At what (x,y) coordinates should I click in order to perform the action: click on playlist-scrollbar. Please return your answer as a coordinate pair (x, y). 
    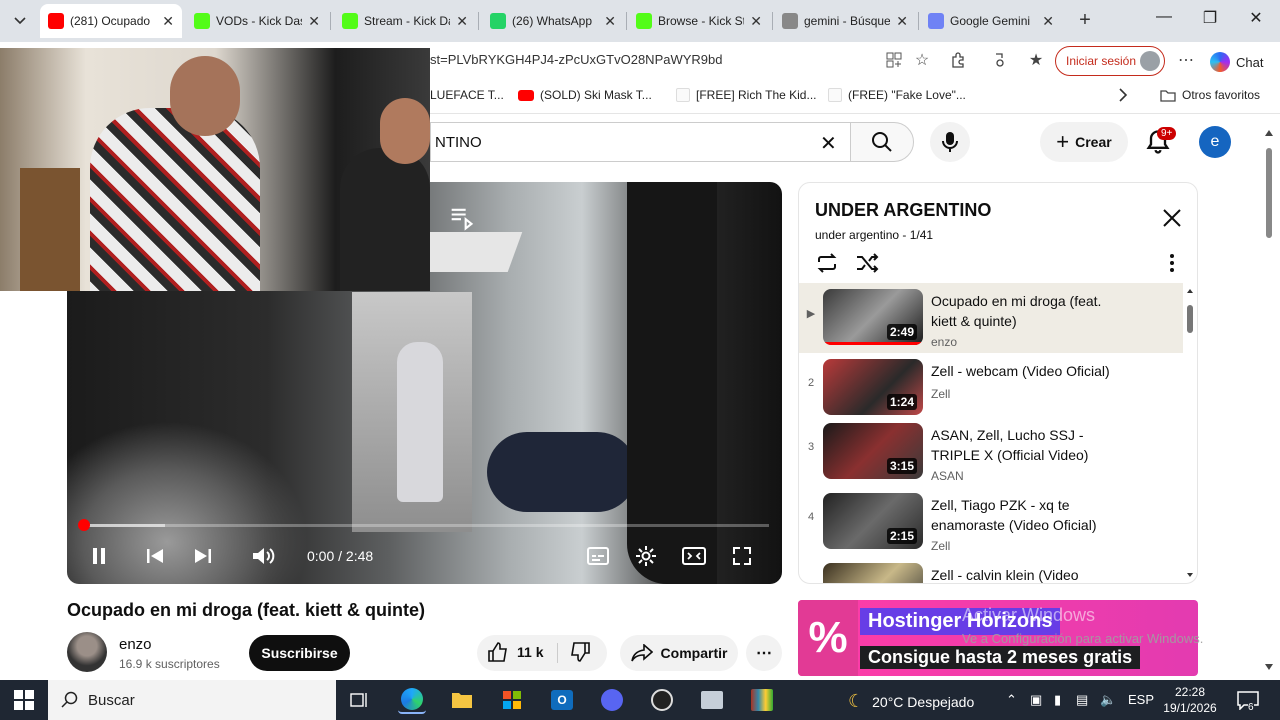
    Looking at the image, I should click on (1190, 435).